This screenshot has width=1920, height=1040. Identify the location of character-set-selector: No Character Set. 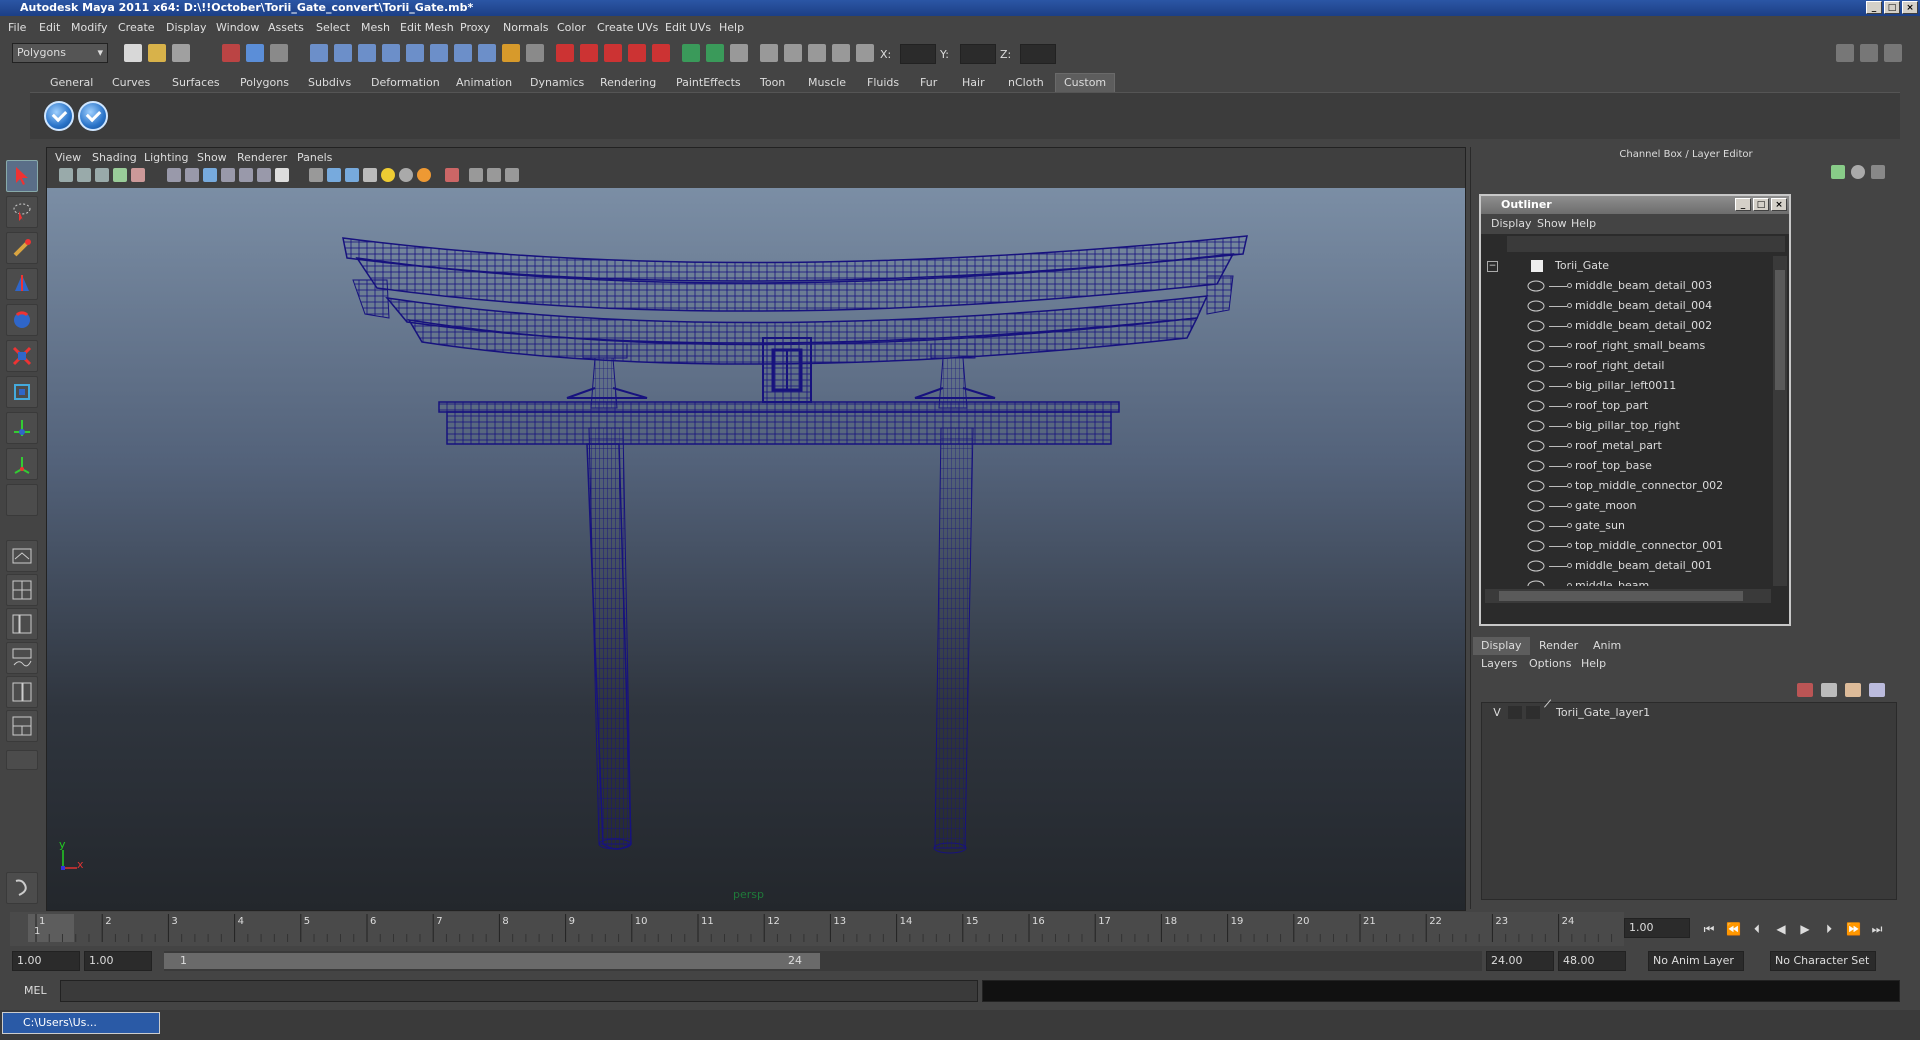
(1823, 961).